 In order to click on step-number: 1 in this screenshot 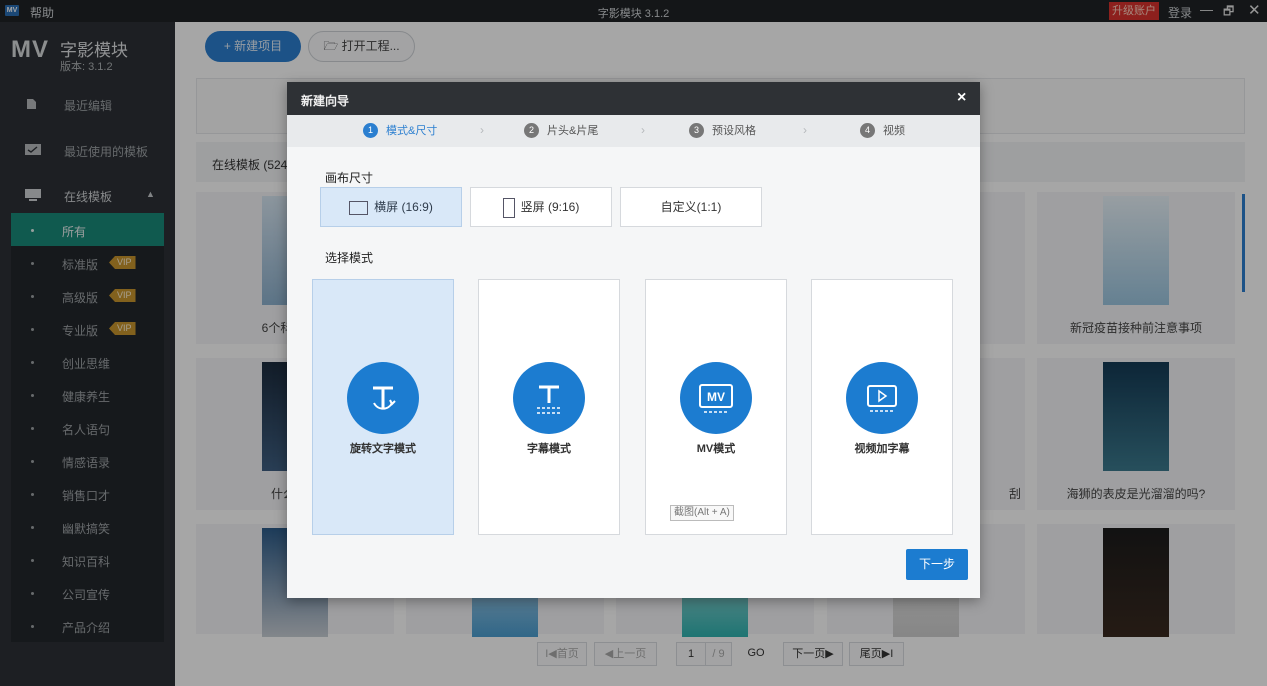, I will do `click(370, 130)`.